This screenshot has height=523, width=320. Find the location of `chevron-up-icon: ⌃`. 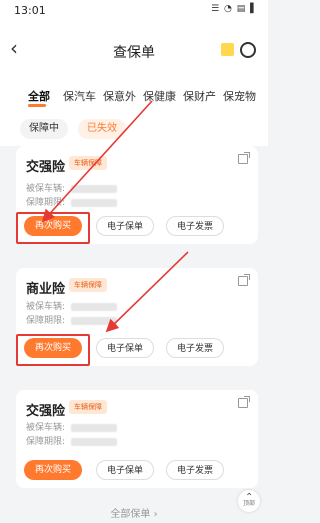

chevron-up-icon: ⌃ is located at coordinates (249, 497).